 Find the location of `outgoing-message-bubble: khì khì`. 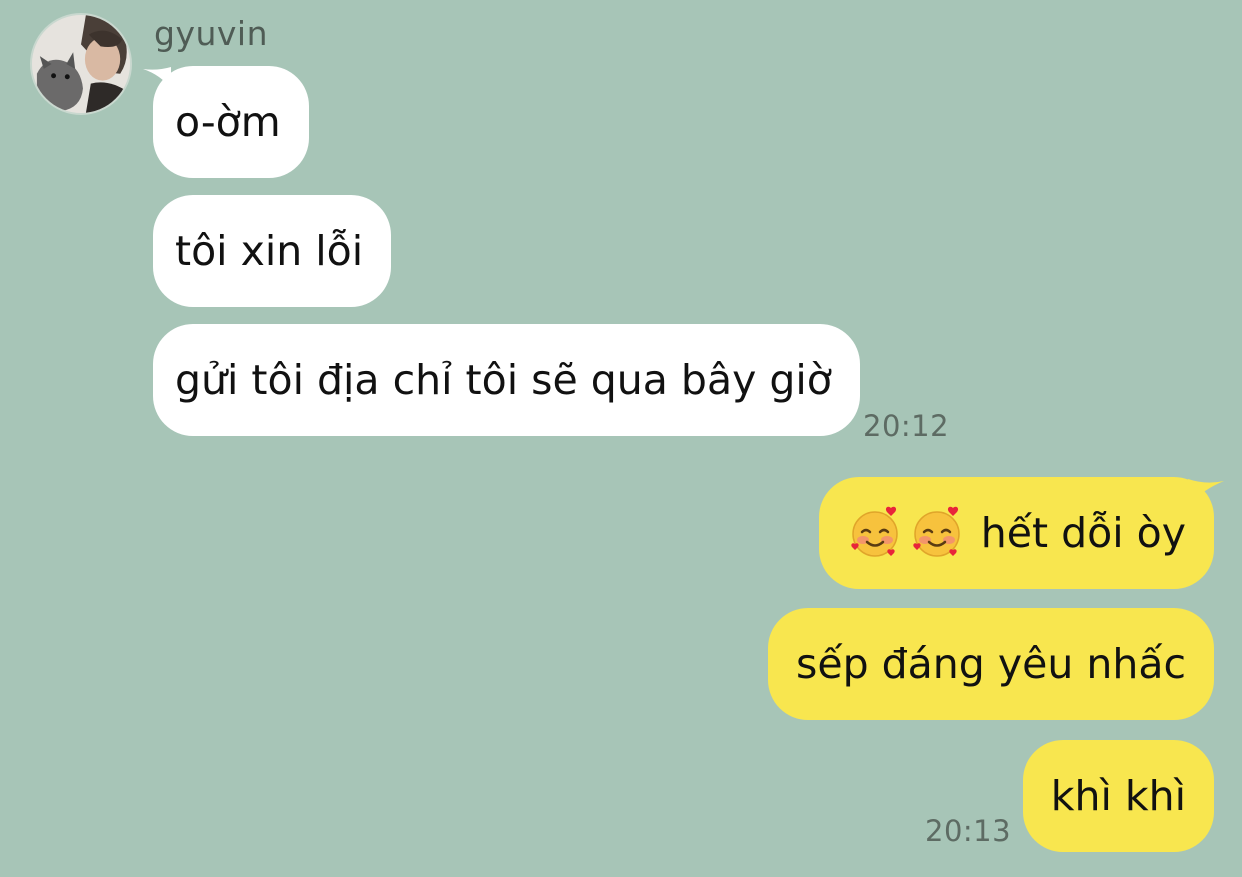

outgoing-message-bubble: khì khì is located at coordinates (1118, 796).